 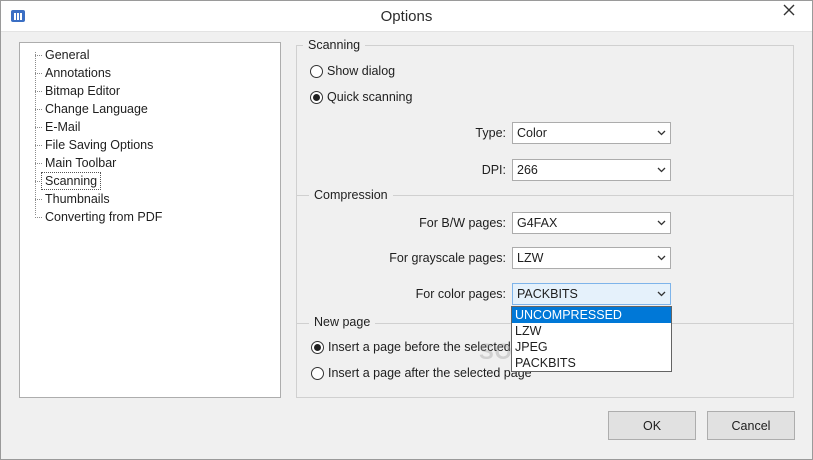 I want to click on dropdown-option: JPEG, so click(x=591, y=347).